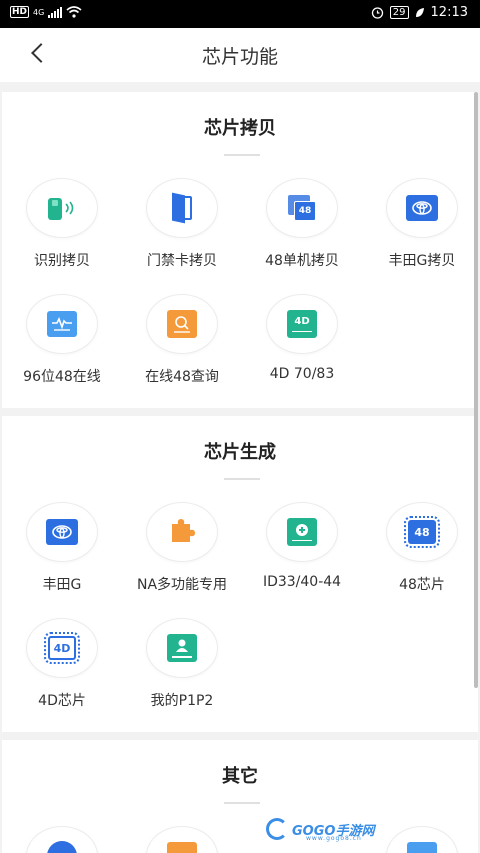 Image resolution: width=480 pixels, height=853 pixels. Describe the element at coordinates (182, 377) in the screenshot. I see `tile-label: 在线48查询` at that location.